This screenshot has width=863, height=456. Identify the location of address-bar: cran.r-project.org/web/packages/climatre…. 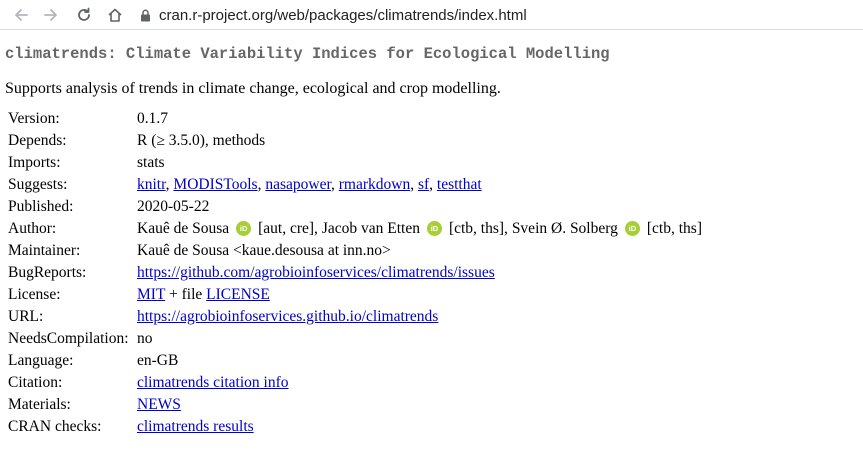
(333, 15).